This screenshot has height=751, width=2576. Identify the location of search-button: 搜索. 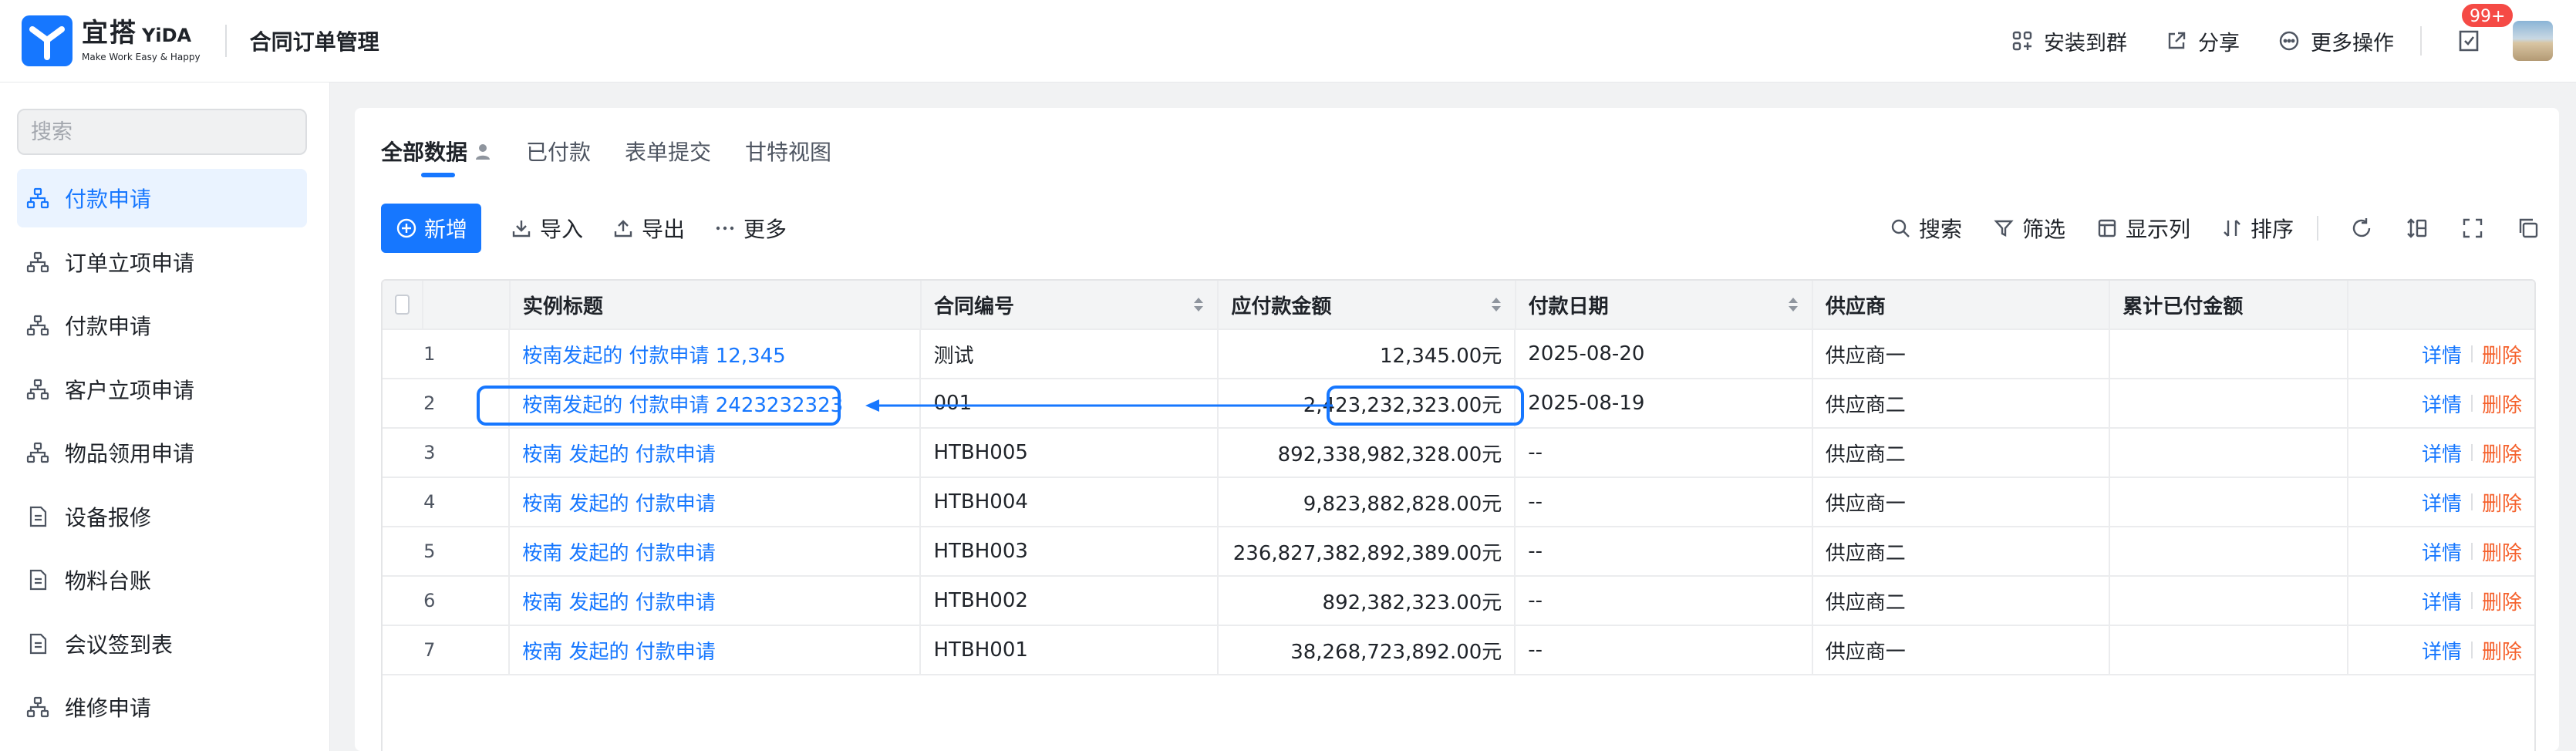
(1926, 228).